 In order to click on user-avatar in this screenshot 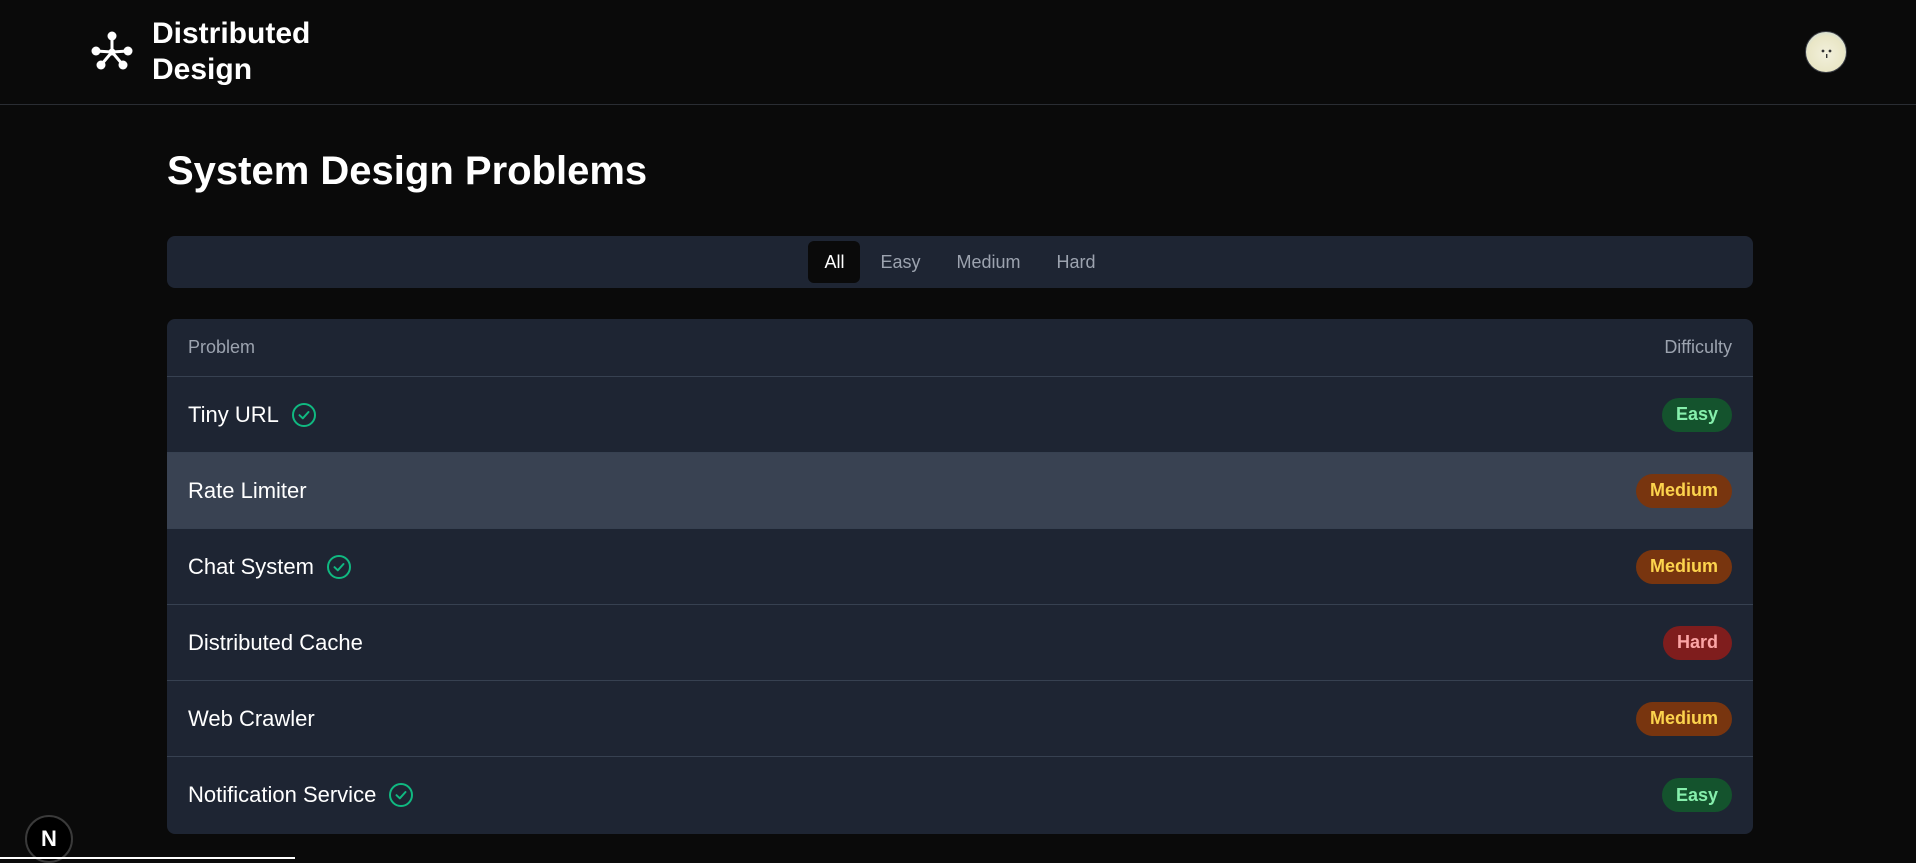, I will do `click(1826, 52)`.